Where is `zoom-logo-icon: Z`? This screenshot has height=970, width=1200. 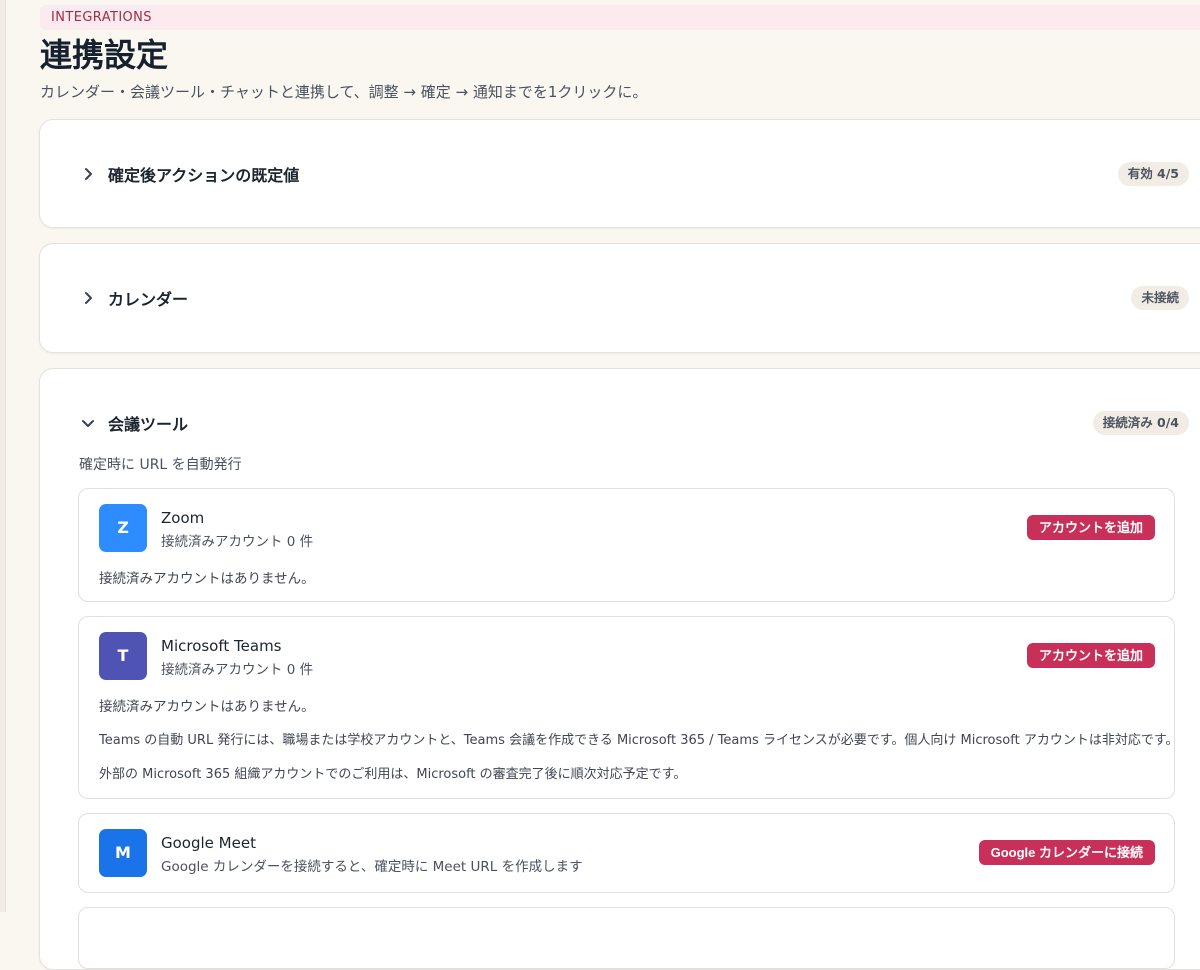 zoom-logo-icon: Z is located at coordinates (123, 528).